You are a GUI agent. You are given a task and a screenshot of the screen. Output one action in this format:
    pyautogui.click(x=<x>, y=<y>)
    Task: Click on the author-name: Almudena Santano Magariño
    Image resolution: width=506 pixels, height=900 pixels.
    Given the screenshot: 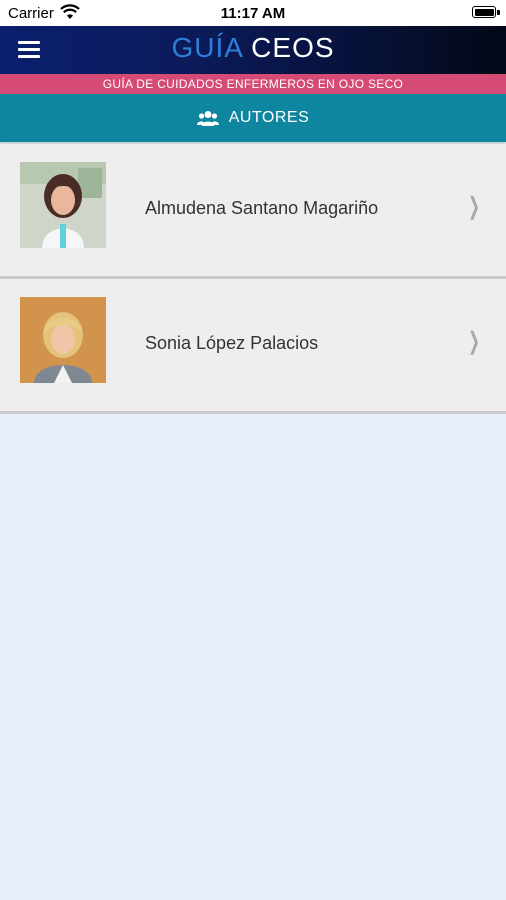 What is the action you would take?
    pyautogui.click(x=262, y=208)
    